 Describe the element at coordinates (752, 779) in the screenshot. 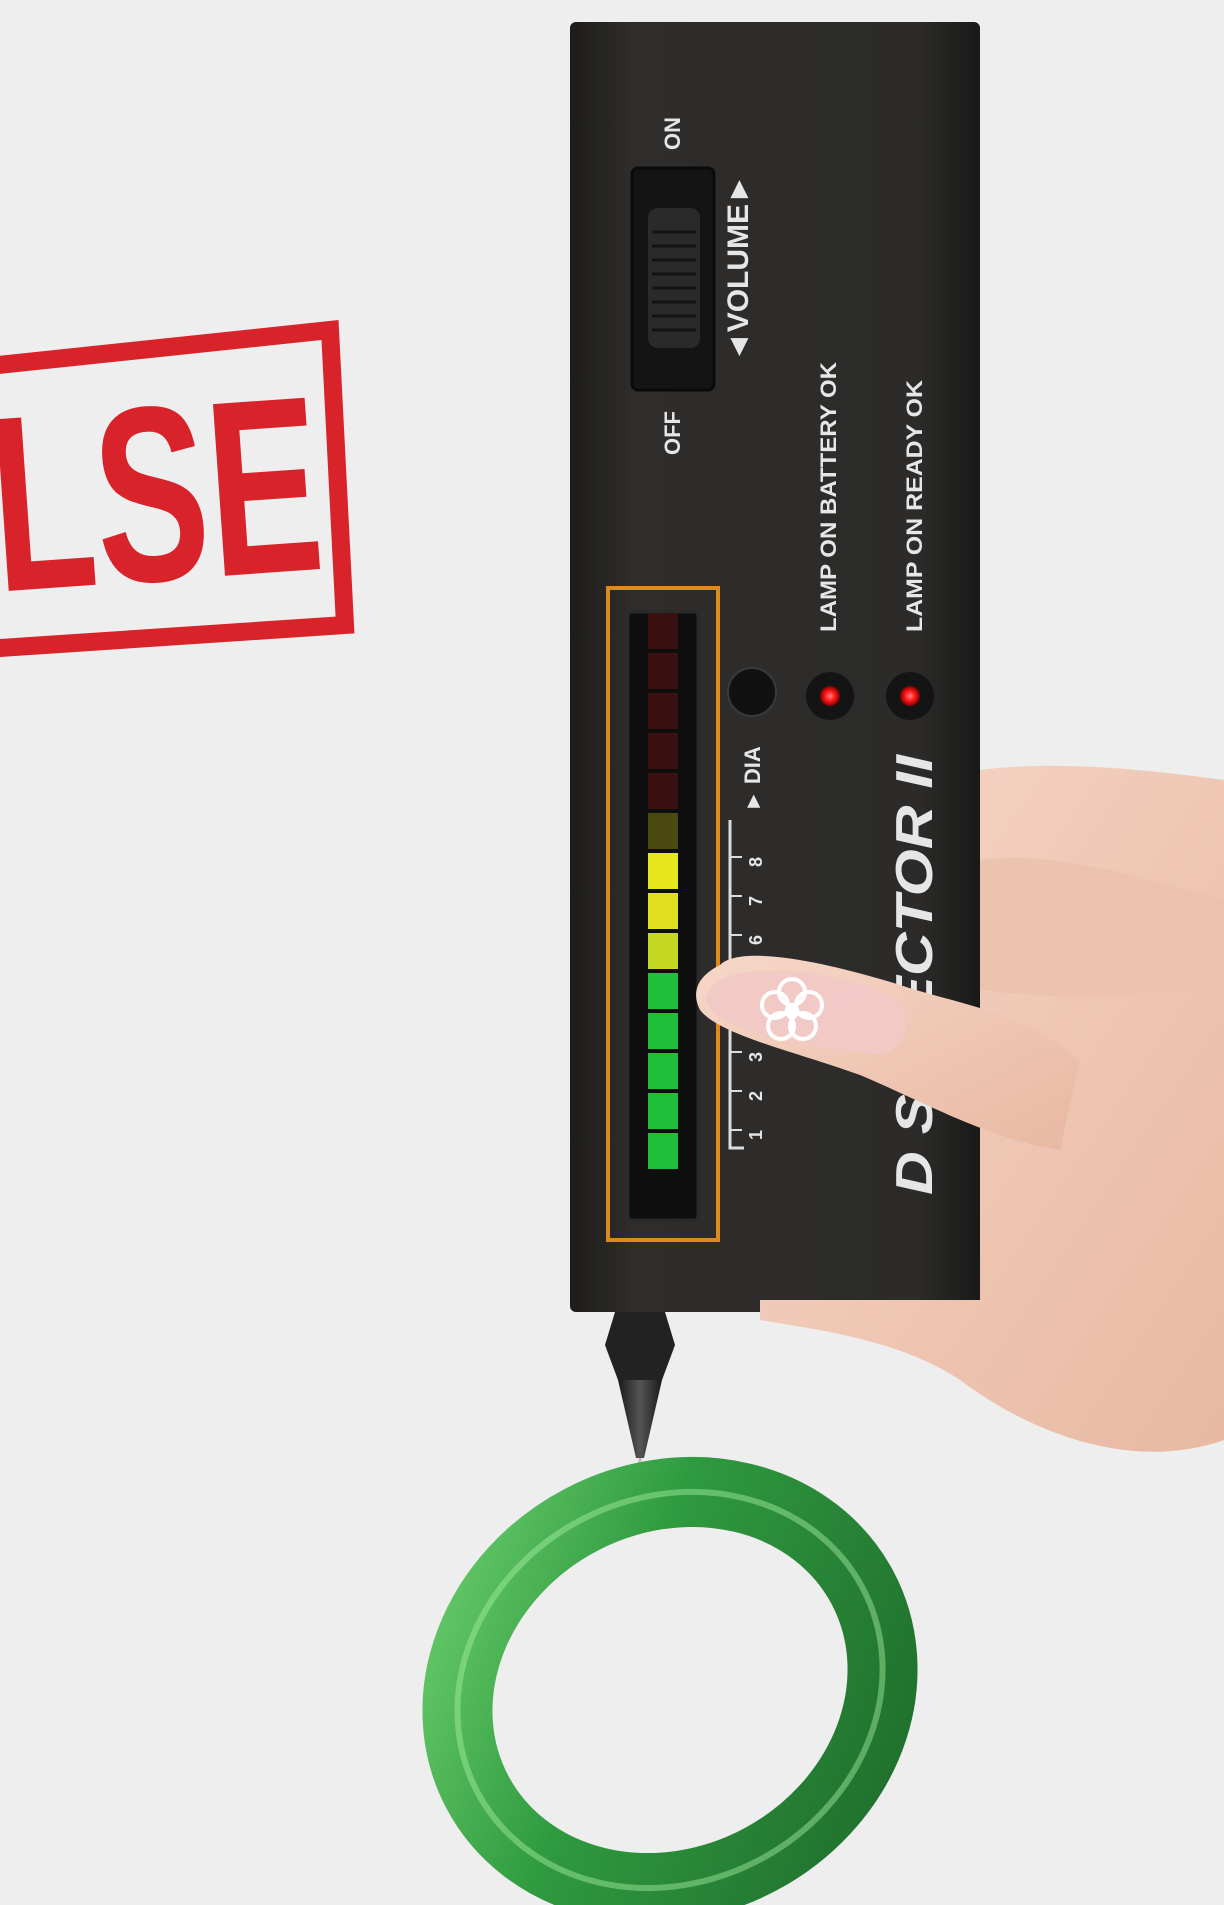

I see `scale-end-label: ► DIA` at that location.